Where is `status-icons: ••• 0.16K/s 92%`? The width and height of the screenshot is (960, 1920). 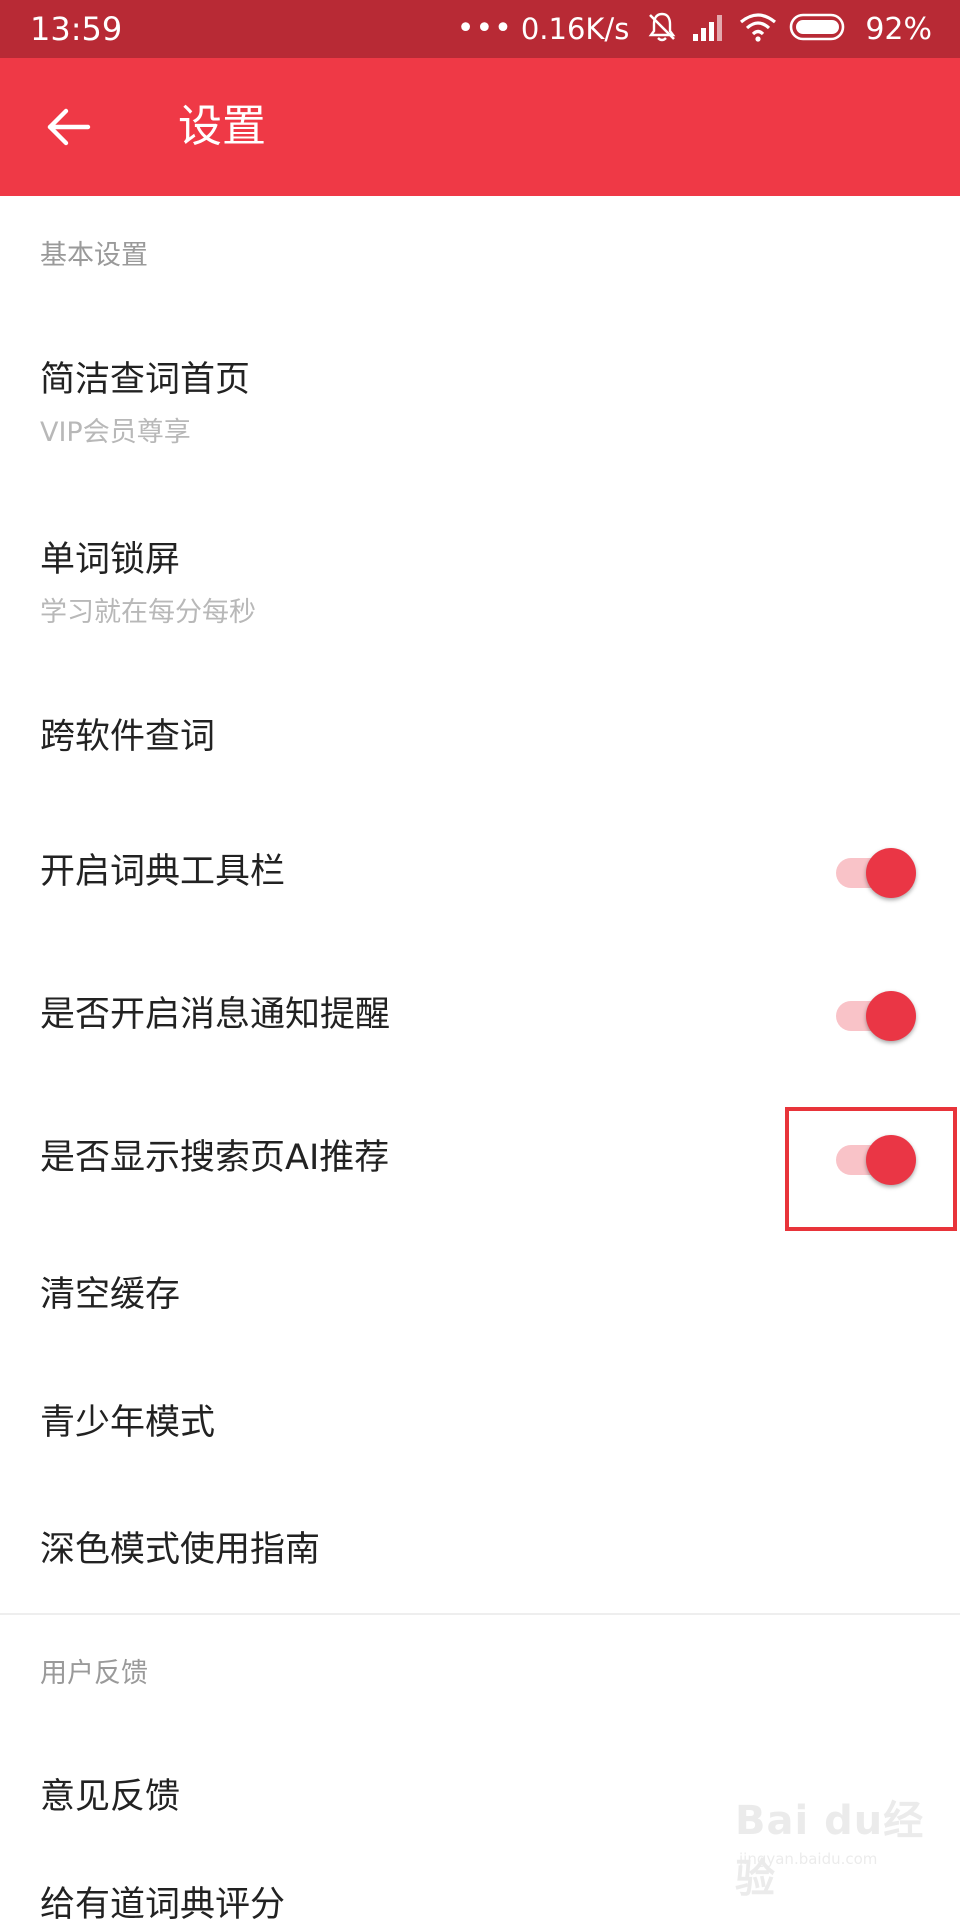 status-icons: ••• 0.16K/s 92% is located at coordinates (694, 29).